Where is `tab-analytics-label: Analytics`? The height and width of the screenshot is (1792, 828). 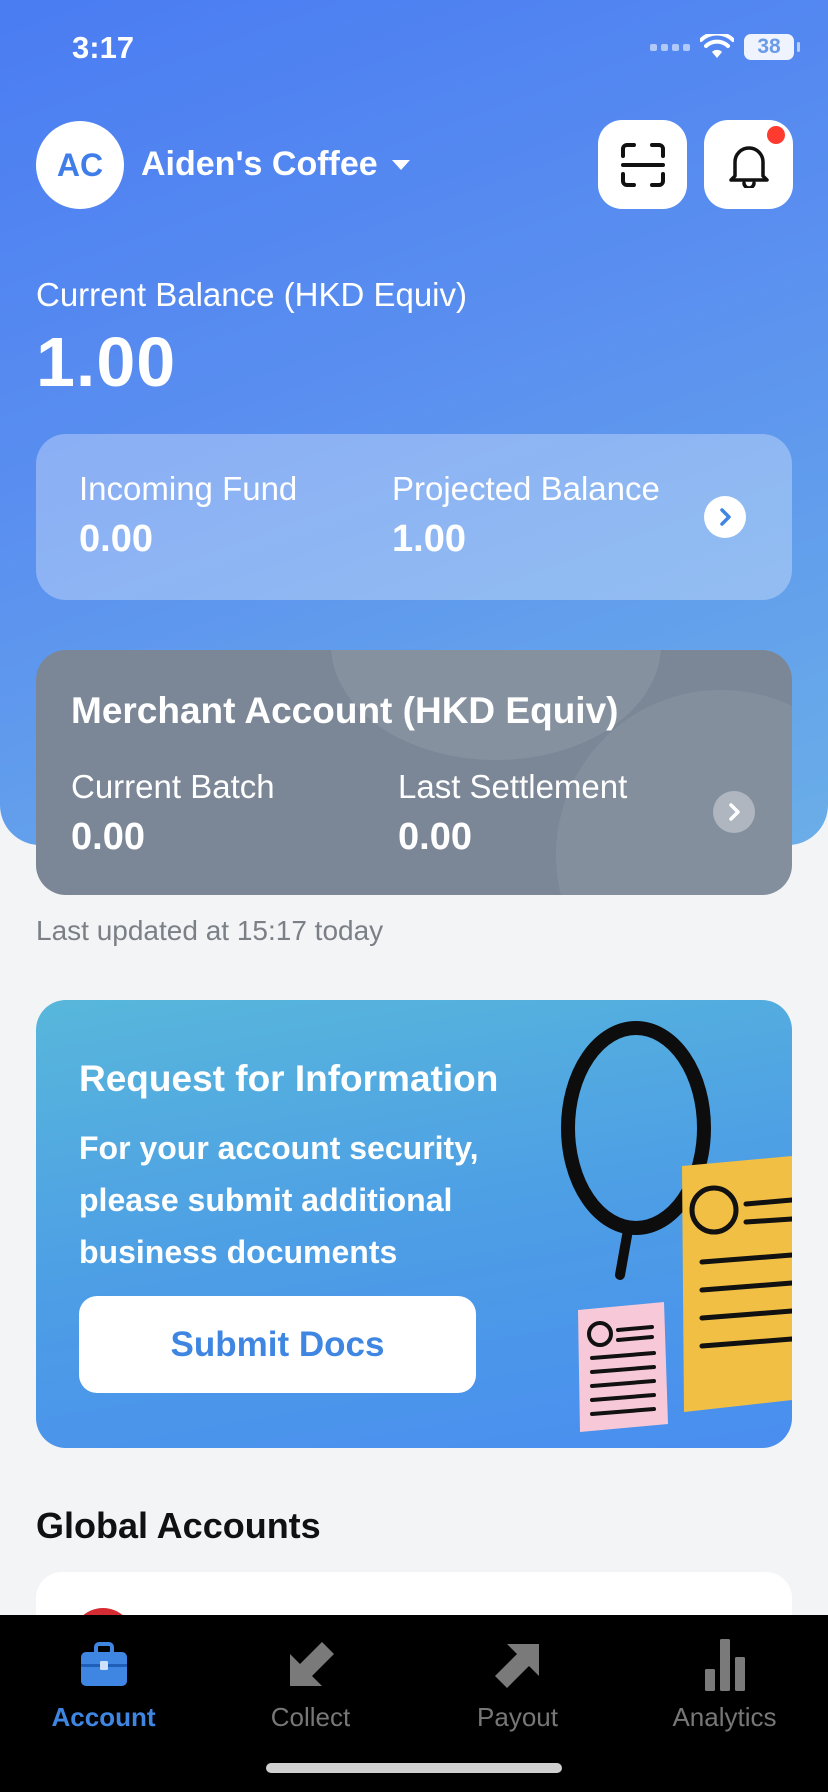
tab-analytics-label: Analytics is located at coordinates (724, 1717).